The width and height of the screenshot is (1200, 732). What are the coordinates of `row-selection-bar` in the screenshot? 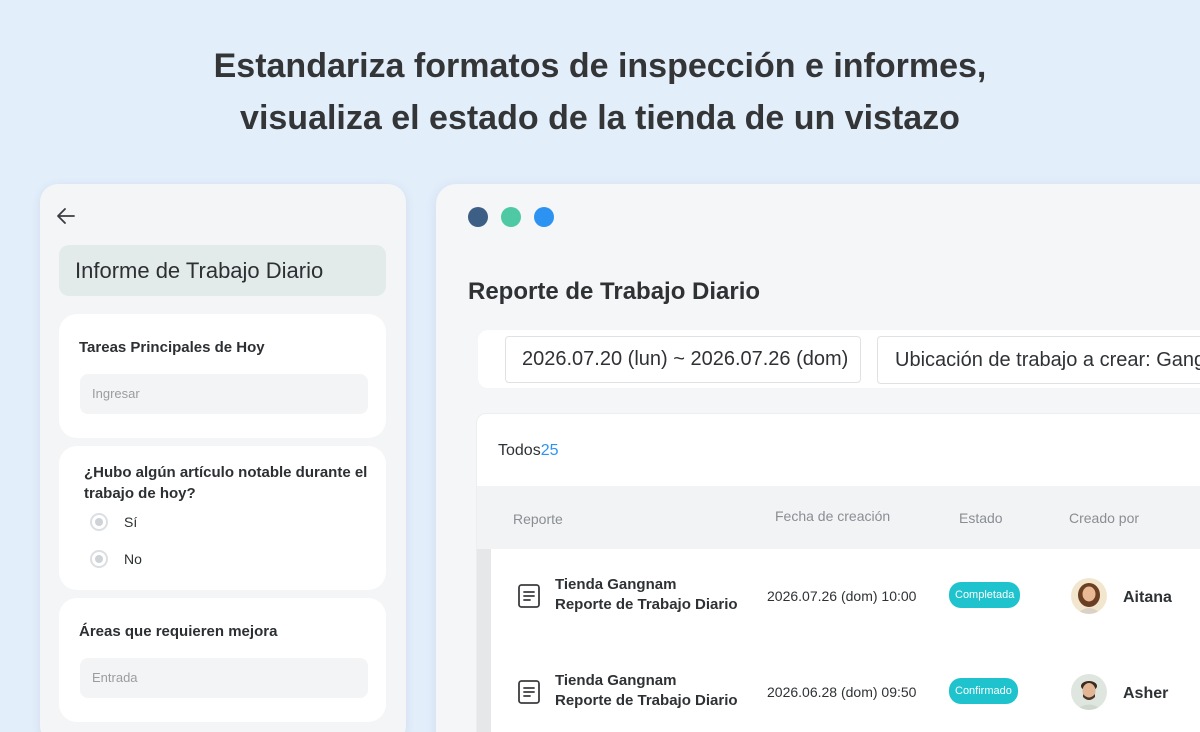 It's located at (484, 640).